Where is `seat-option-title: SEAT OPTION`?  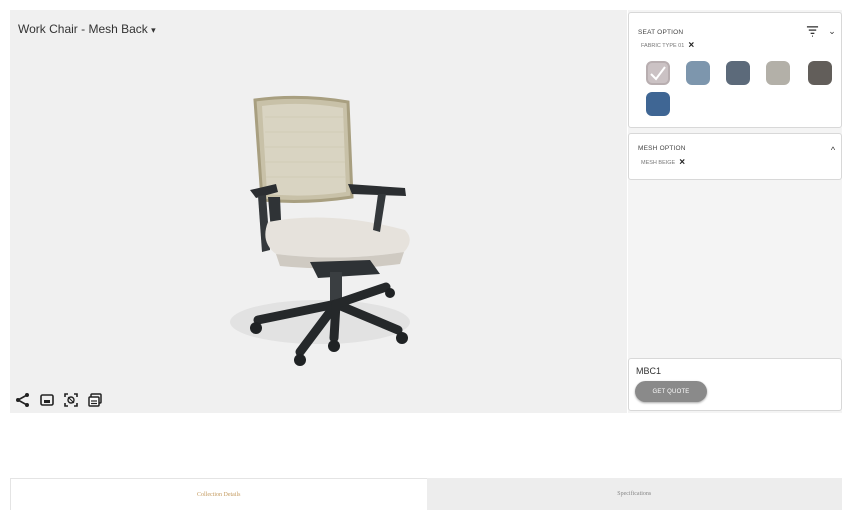 seat-option-title: SEAT OPTION is located at coordinates (661, 32).